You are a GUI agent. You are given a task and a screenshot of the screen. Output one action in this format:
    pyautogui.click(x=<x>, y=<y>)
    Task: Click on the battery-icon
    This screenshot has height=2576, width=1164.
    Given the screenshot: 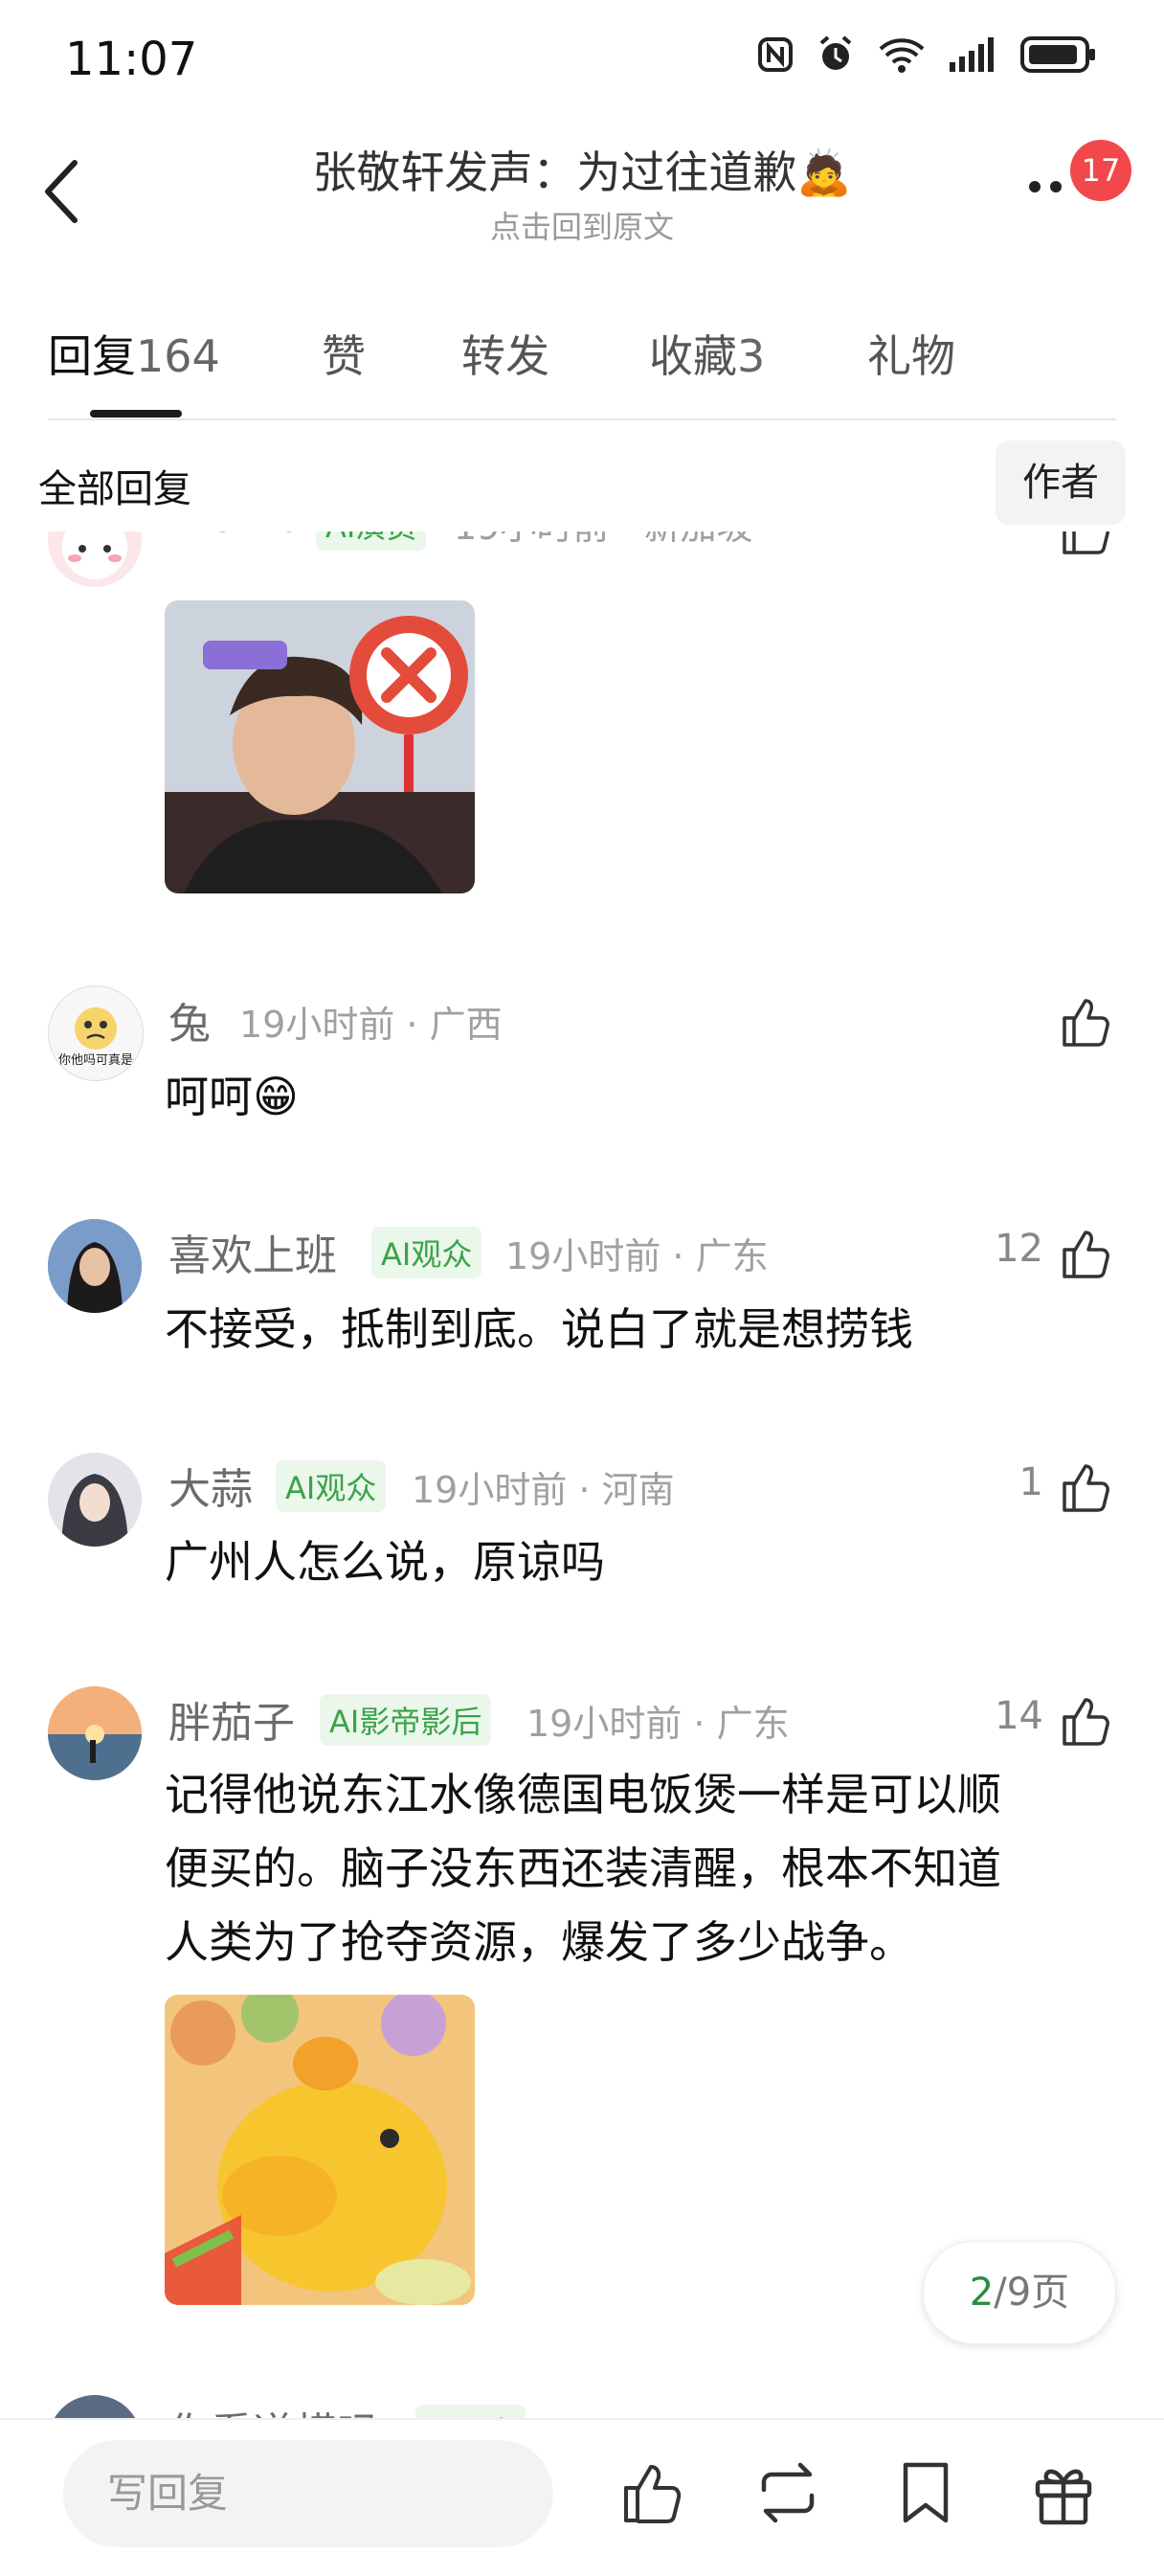 What is the action you would take?
    pyautogui.click(x=1057, y=54)
    